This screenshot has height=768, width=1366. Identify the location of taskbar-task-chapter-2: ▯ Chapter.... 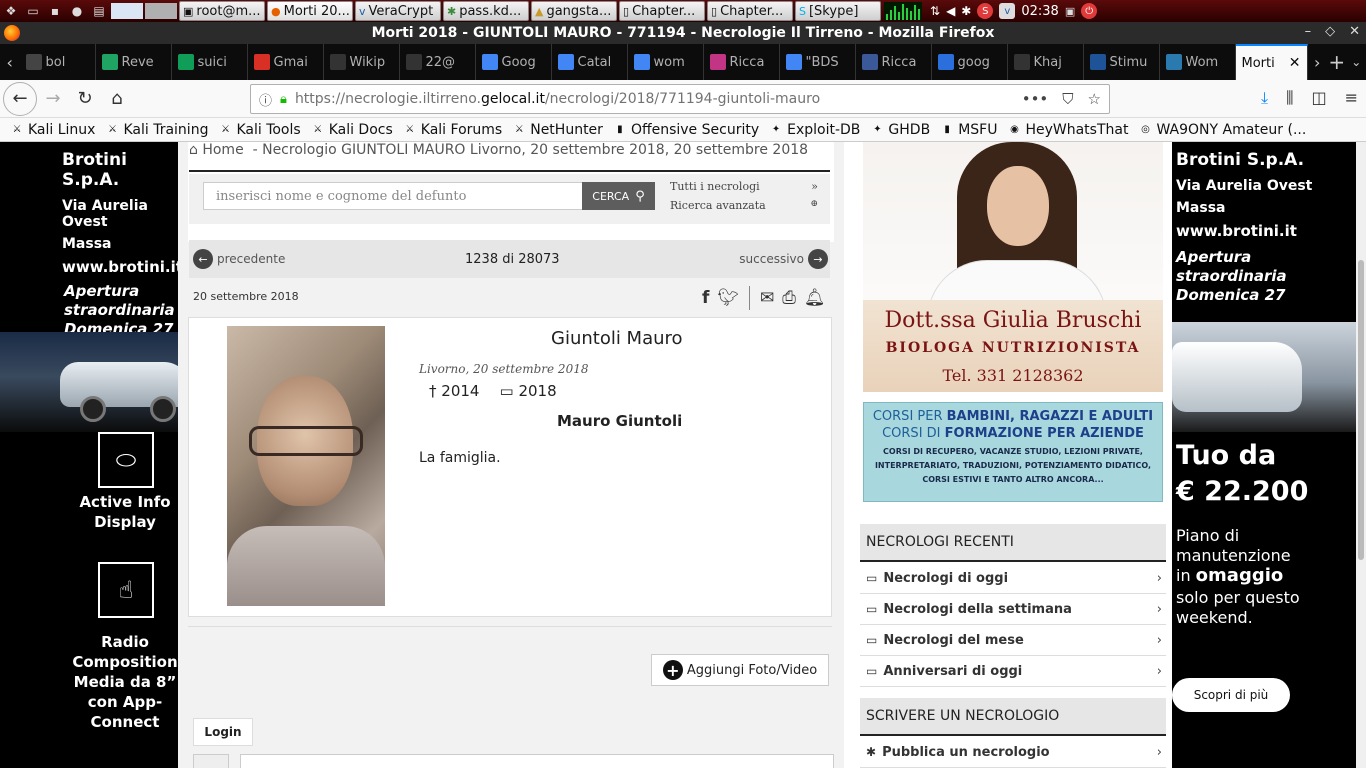
(750, 11).